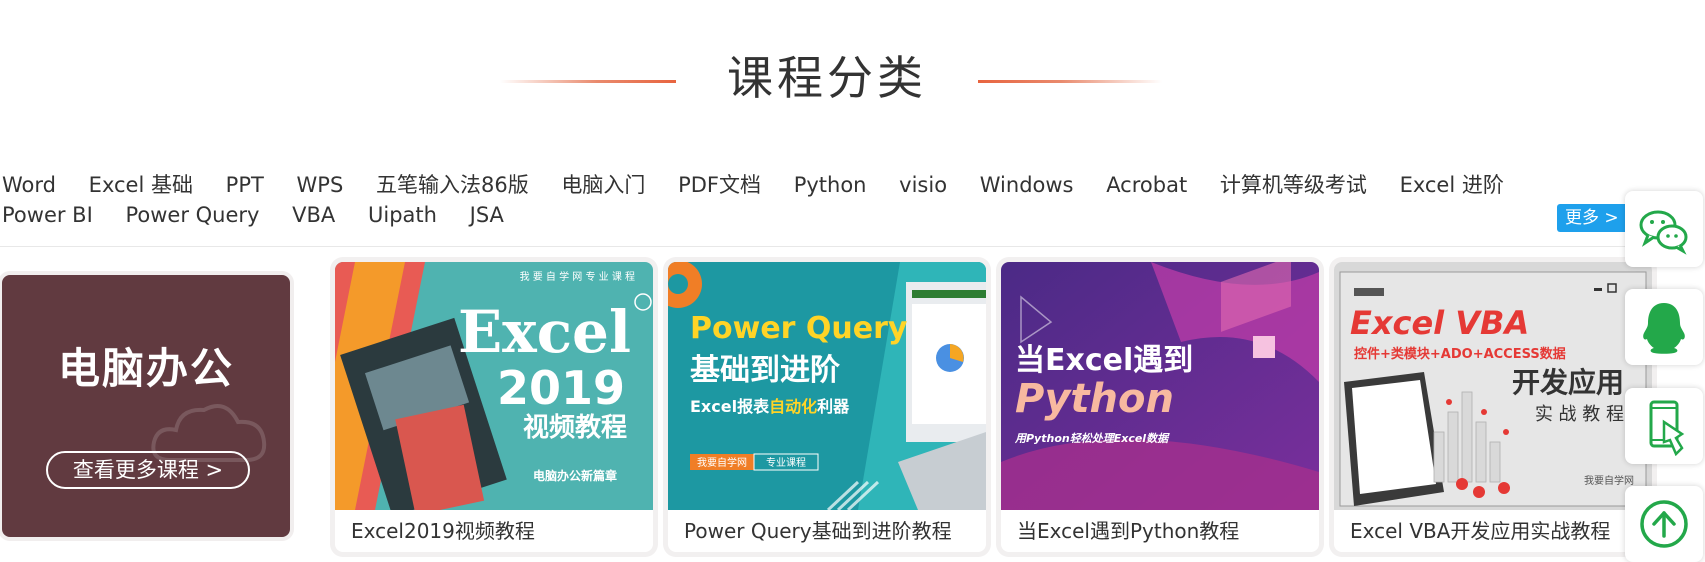  Describe the element at coordinates (402, 215) in the screenshot. I see `tag-uipath: Uipath` at that location.